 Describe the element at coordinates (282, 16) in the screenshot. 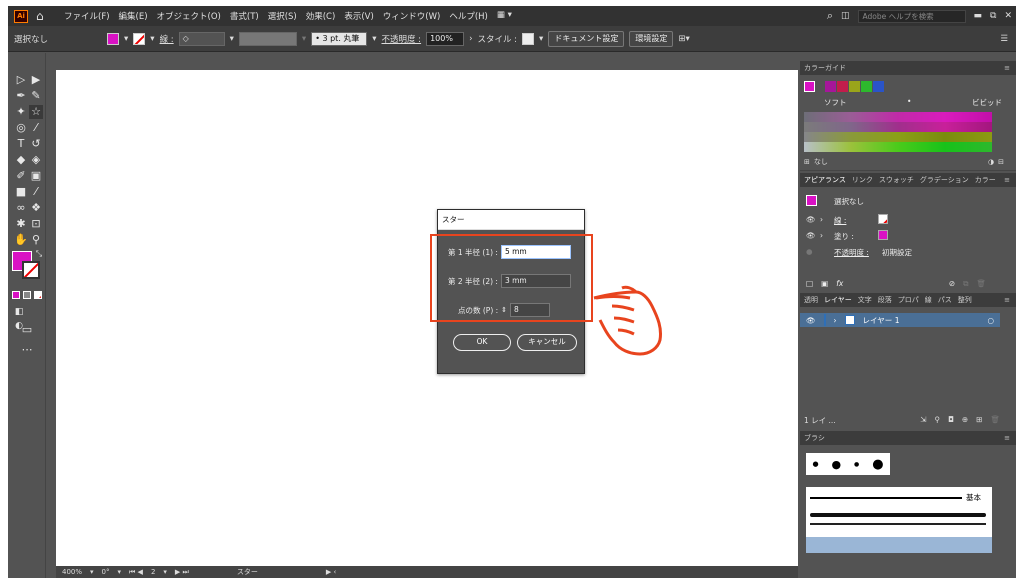

I see `menu-select: 選択(S)` at that location.